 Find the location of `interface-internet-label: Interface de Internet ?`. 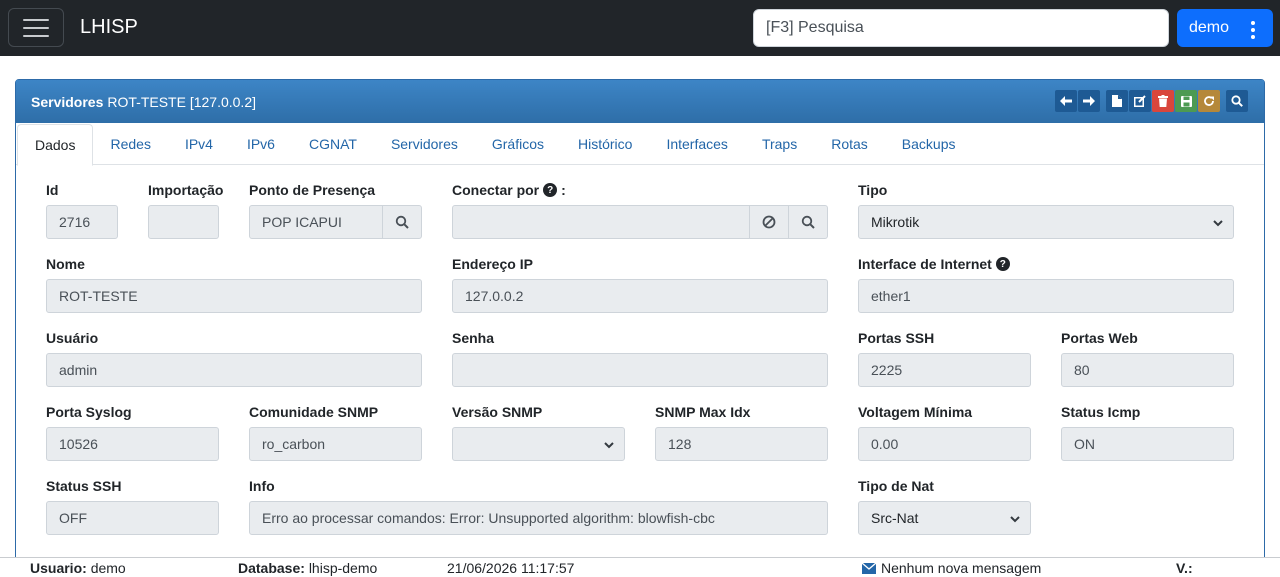

interface-internet-label: Interface de Internet ? is located at coordinates (934, 264).